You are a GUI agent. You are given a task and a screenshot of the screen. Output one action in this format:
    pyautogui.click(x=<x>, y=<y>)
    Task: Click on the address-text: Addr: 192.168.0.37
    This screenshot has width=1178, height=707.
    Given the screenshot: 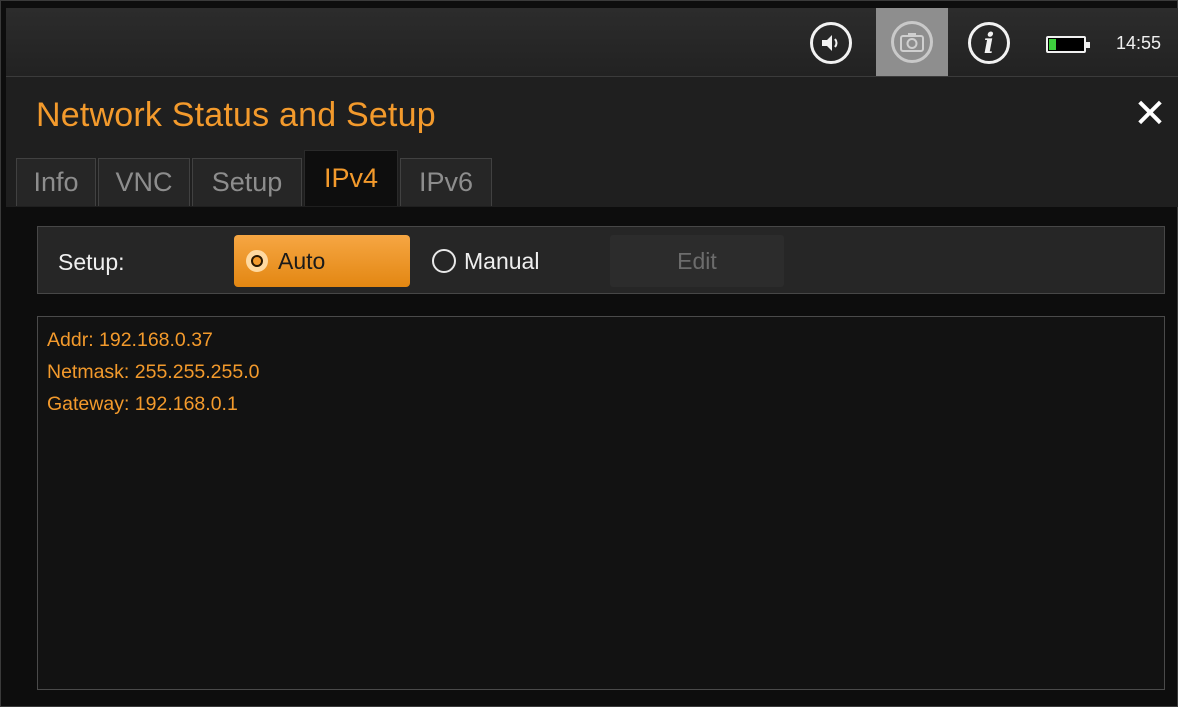 What is the action you would take?
    pyautogui.click(x=130, y=340)
    